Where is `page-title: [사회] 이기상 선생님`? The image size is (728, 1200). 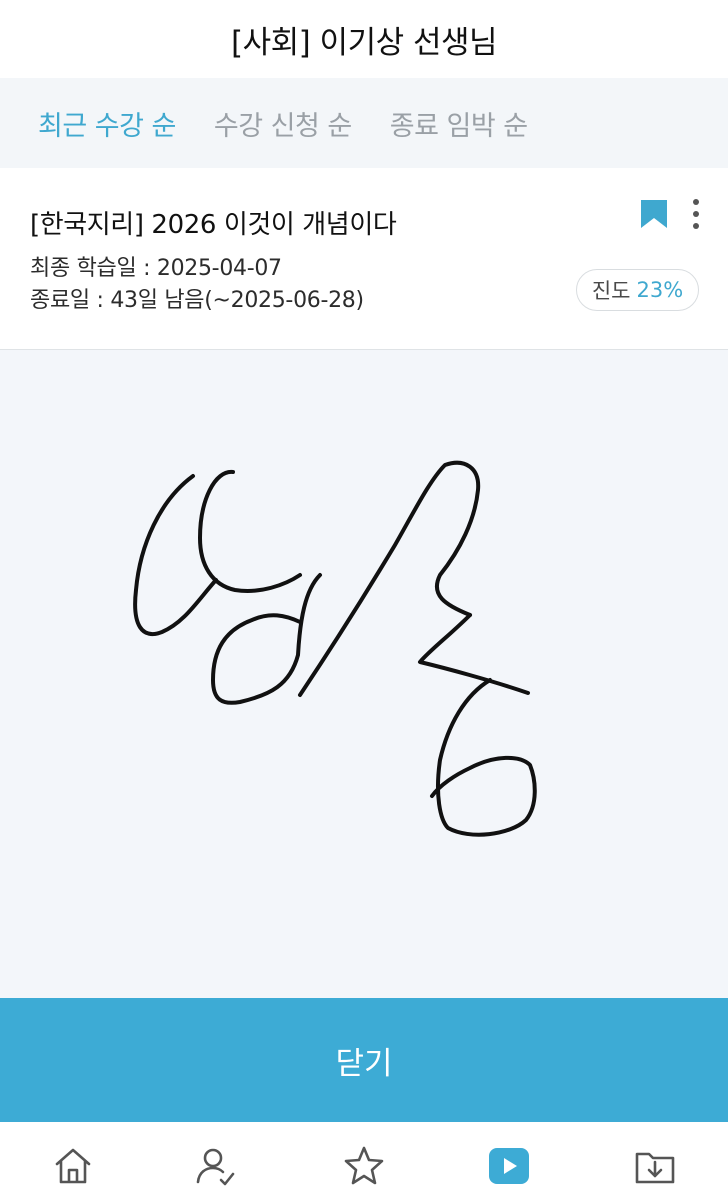 page-title: [사회] 이기상 선생님 is located at coordinates (364, 42).